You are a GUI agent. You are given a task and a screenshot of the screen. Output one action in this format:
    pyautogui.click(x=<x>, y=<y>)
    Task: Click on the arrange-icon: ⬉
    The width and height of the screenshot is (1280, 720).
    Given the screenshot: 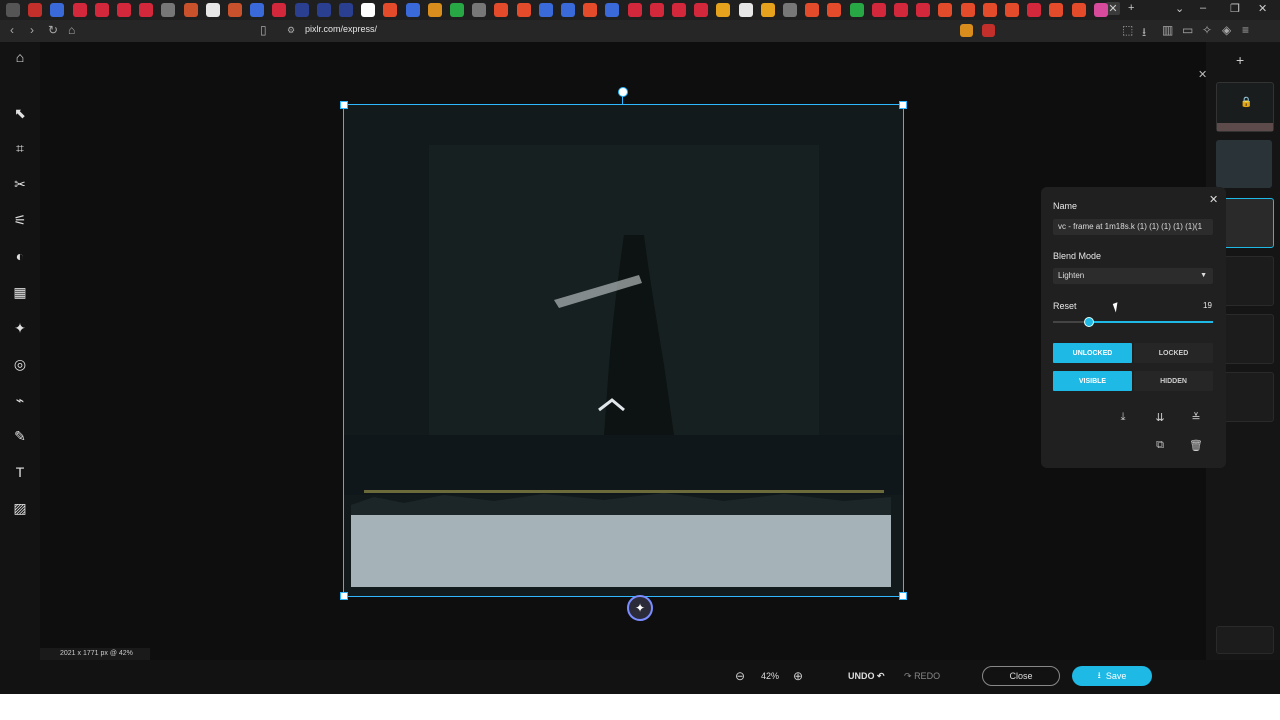 What is the action you would take?
    pyautogui.click(x=20, y=113)
    